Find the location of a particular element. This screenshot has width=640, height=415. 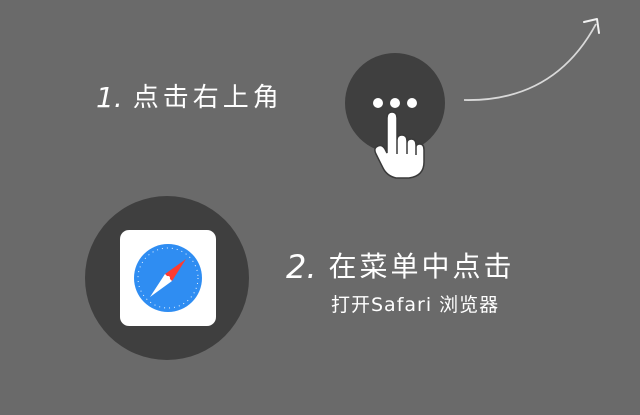

safari-compass-icon is located at coordinates (168, 278).